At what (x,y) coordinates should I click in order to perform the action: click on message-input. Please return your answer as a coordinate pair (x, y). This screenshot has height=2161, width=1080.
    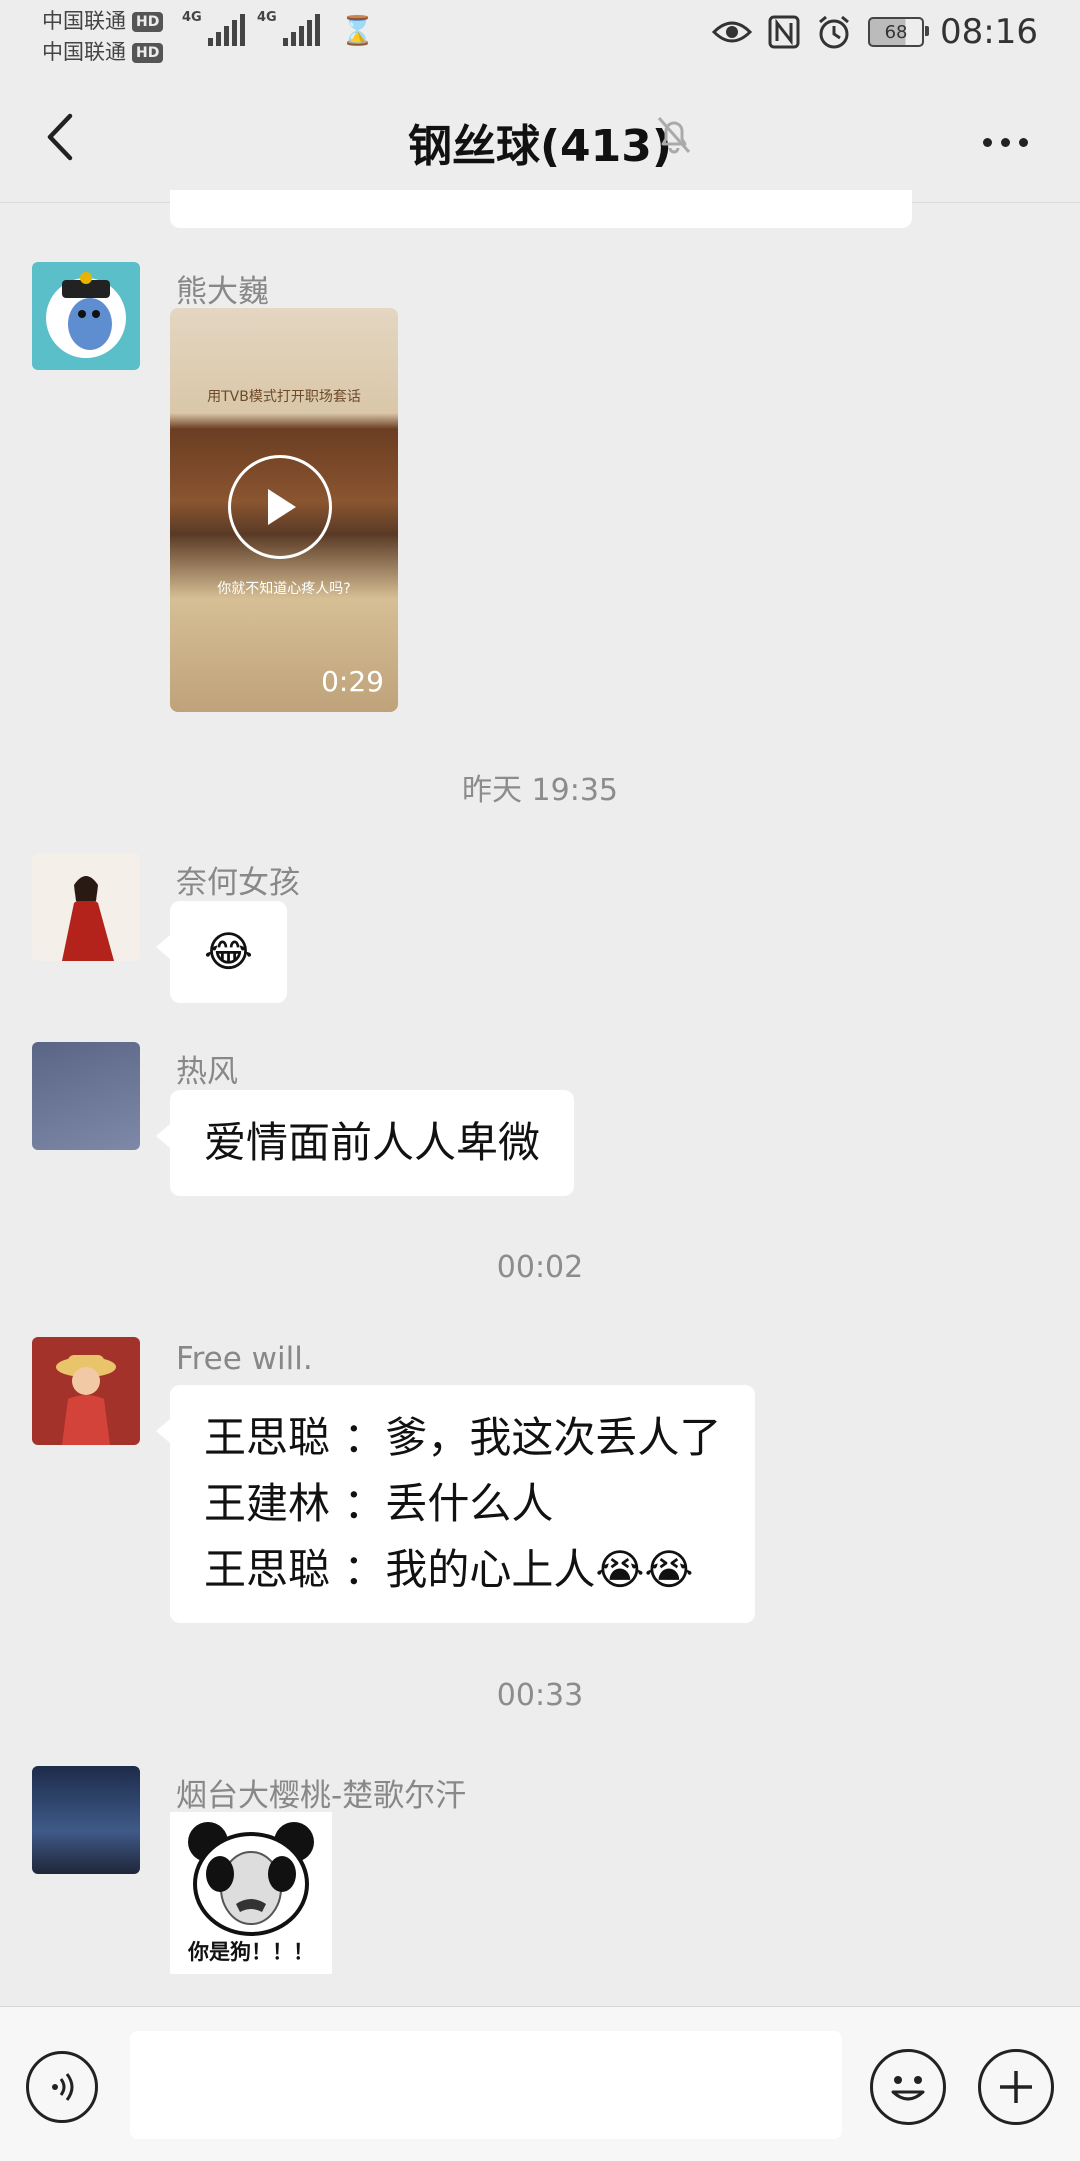
    Looking at the image, I should click on (486, 2085).